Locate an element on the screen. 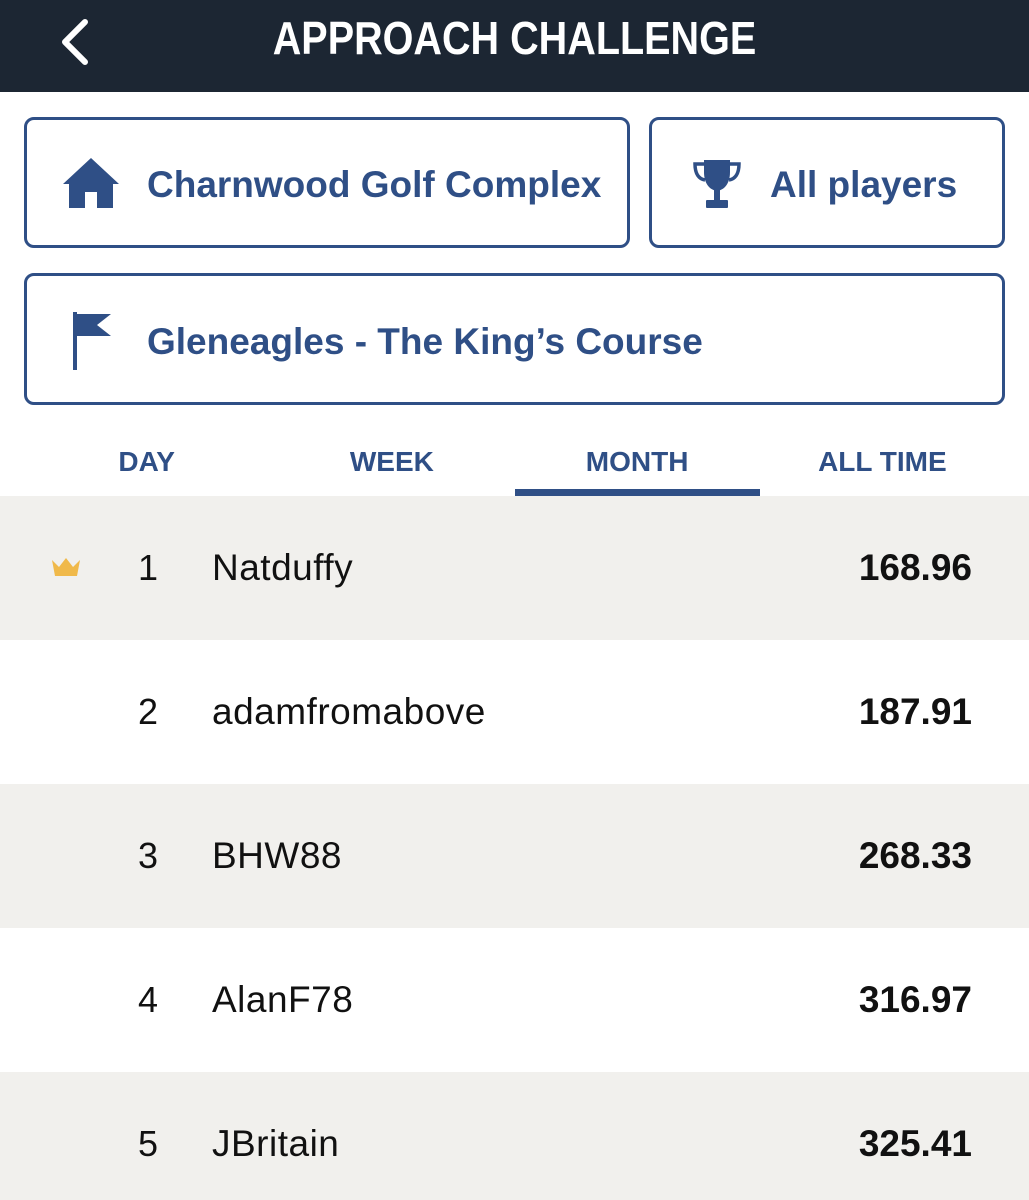  period-tabs: DAY WEEK MONTH ALL TIME is located at coordinates (514, 464).